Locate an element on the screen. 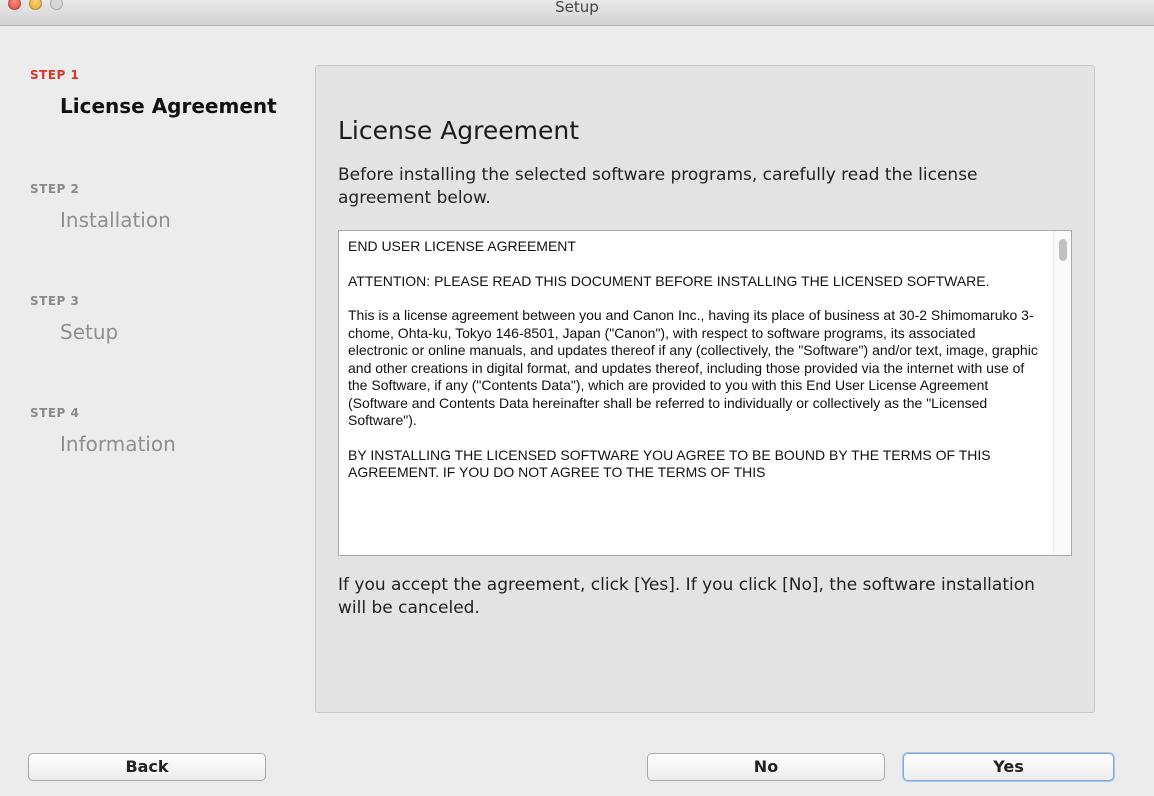  step-4-title: Information is located at coordinates (118, 444).